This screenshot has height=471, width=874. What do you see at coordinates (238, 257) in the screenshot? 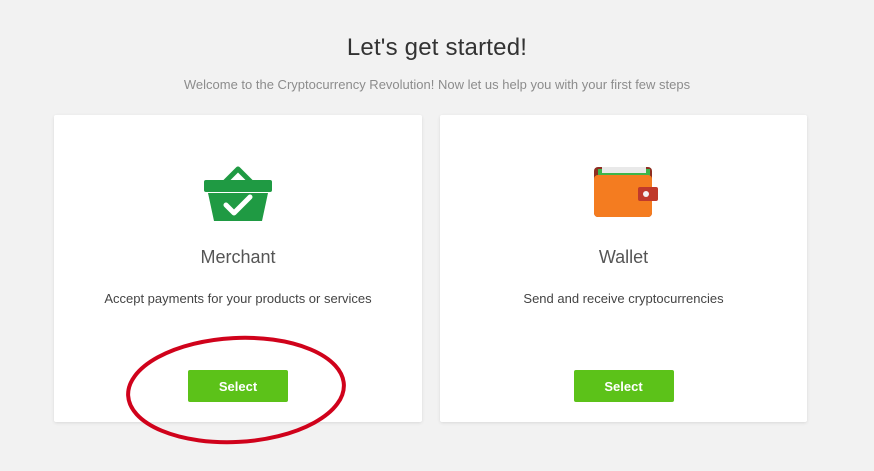
I see `merchant-title: Merchant` at bounding box center [238, 257].